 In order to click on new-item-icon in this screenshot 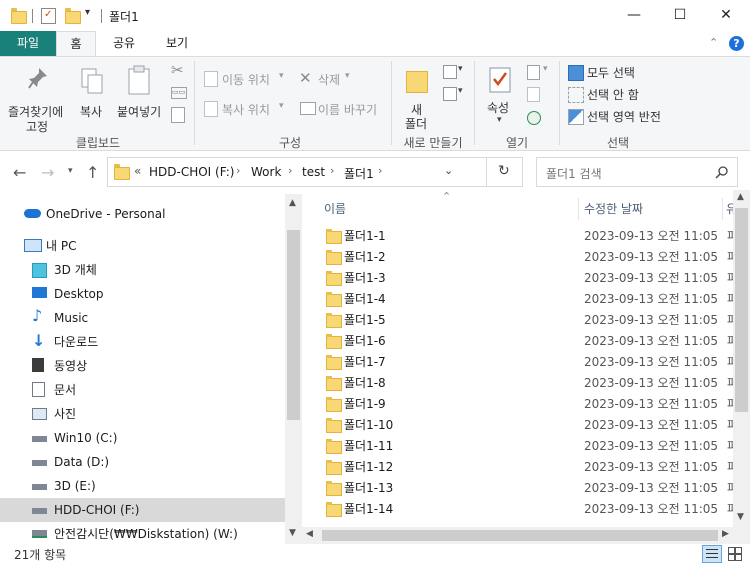, I will do `click(450, 72)`.